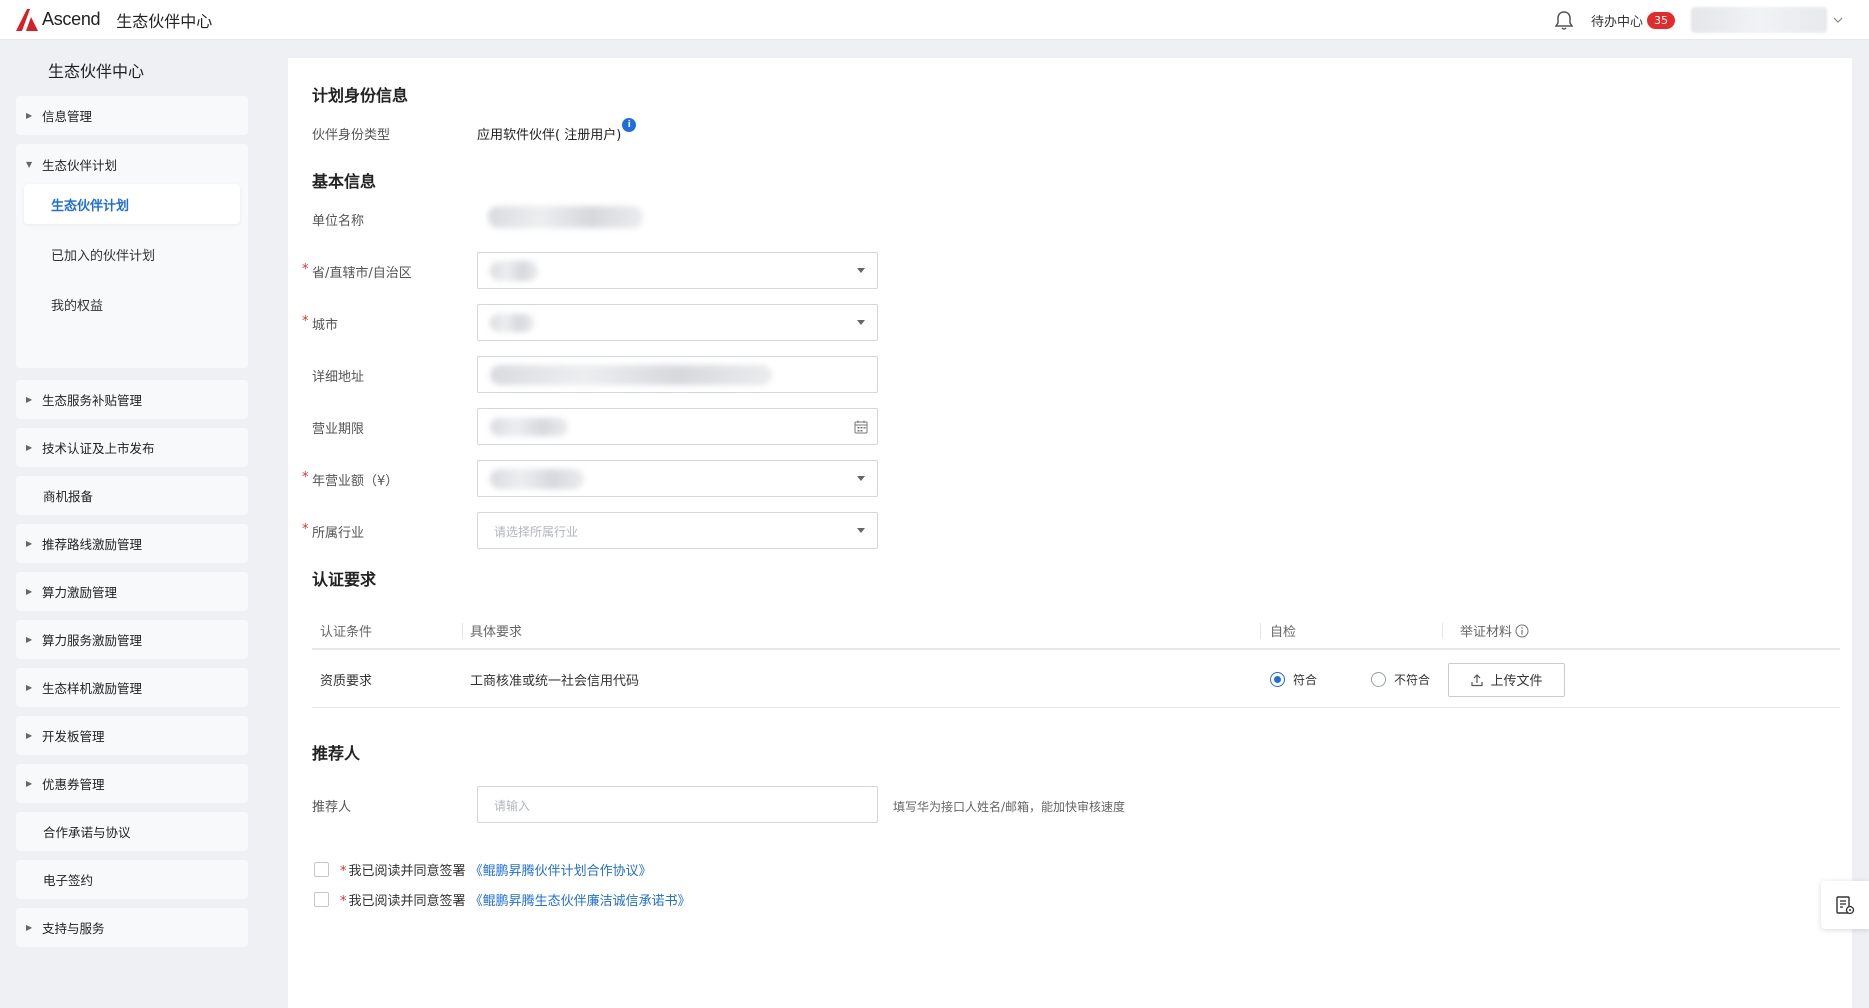 The width and height of the screenshot is (1869, 1008). I want to click on floating-form-button, so click(1845, 905).